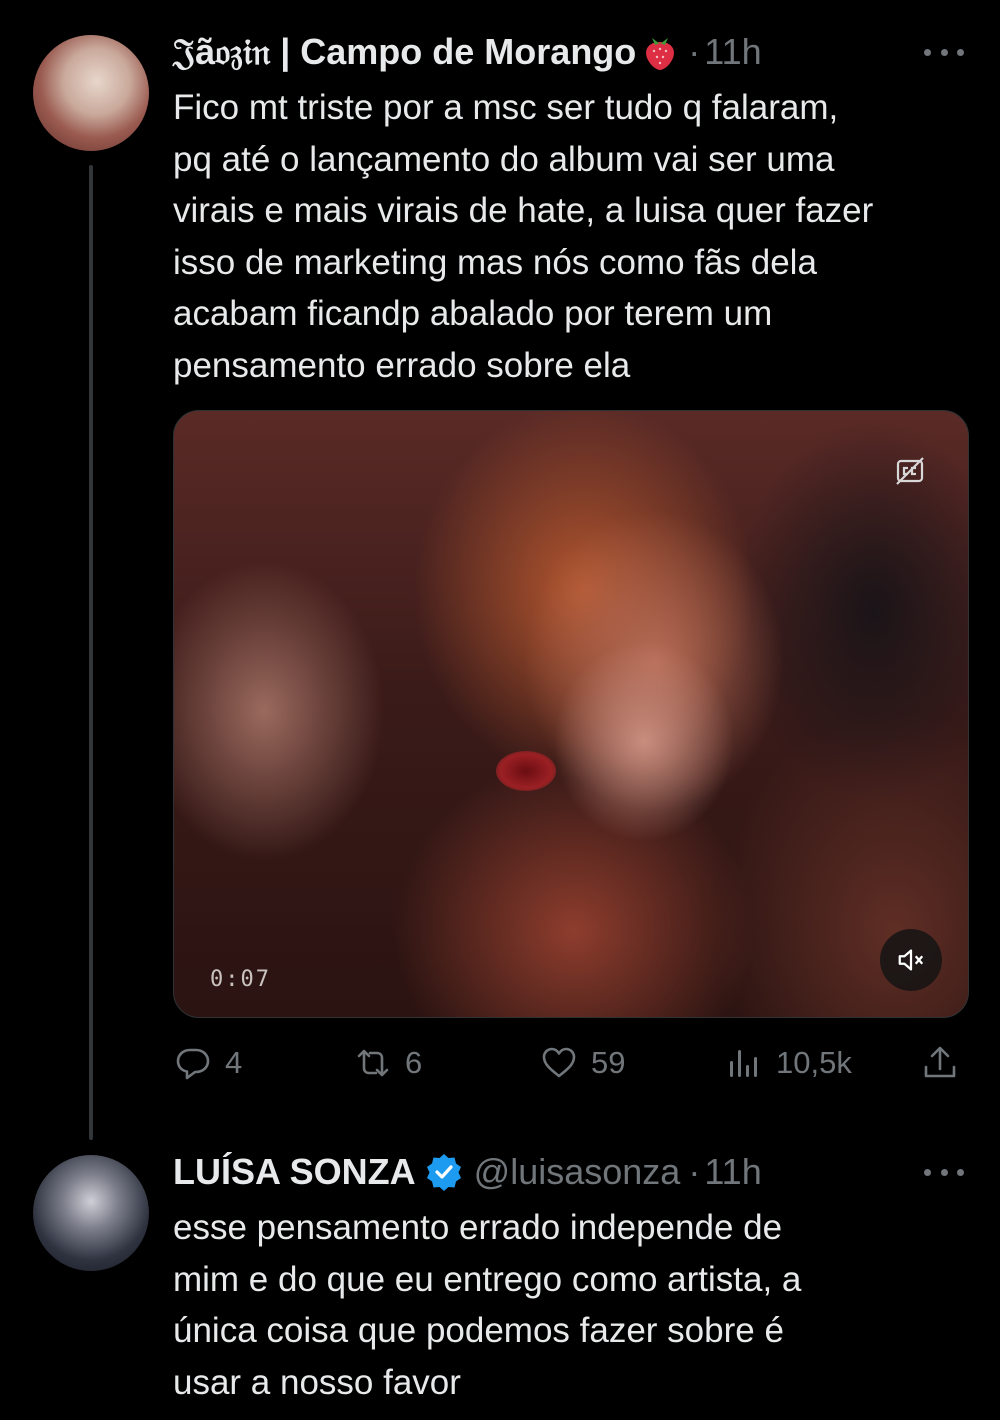 The image size is (1000, 1420). I want to click on views-icon, so click(743, 1063).